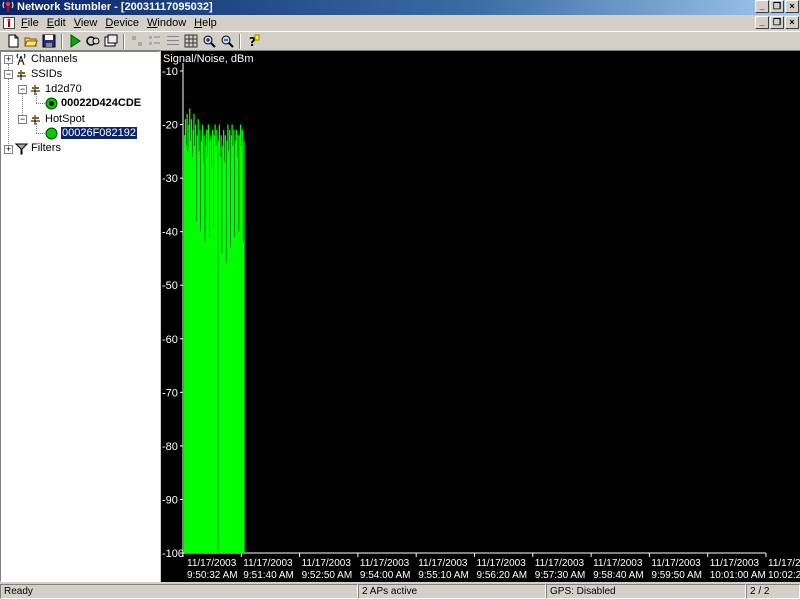  I want to click on tree-item-ssids: SSIDs, so click(38, 74).